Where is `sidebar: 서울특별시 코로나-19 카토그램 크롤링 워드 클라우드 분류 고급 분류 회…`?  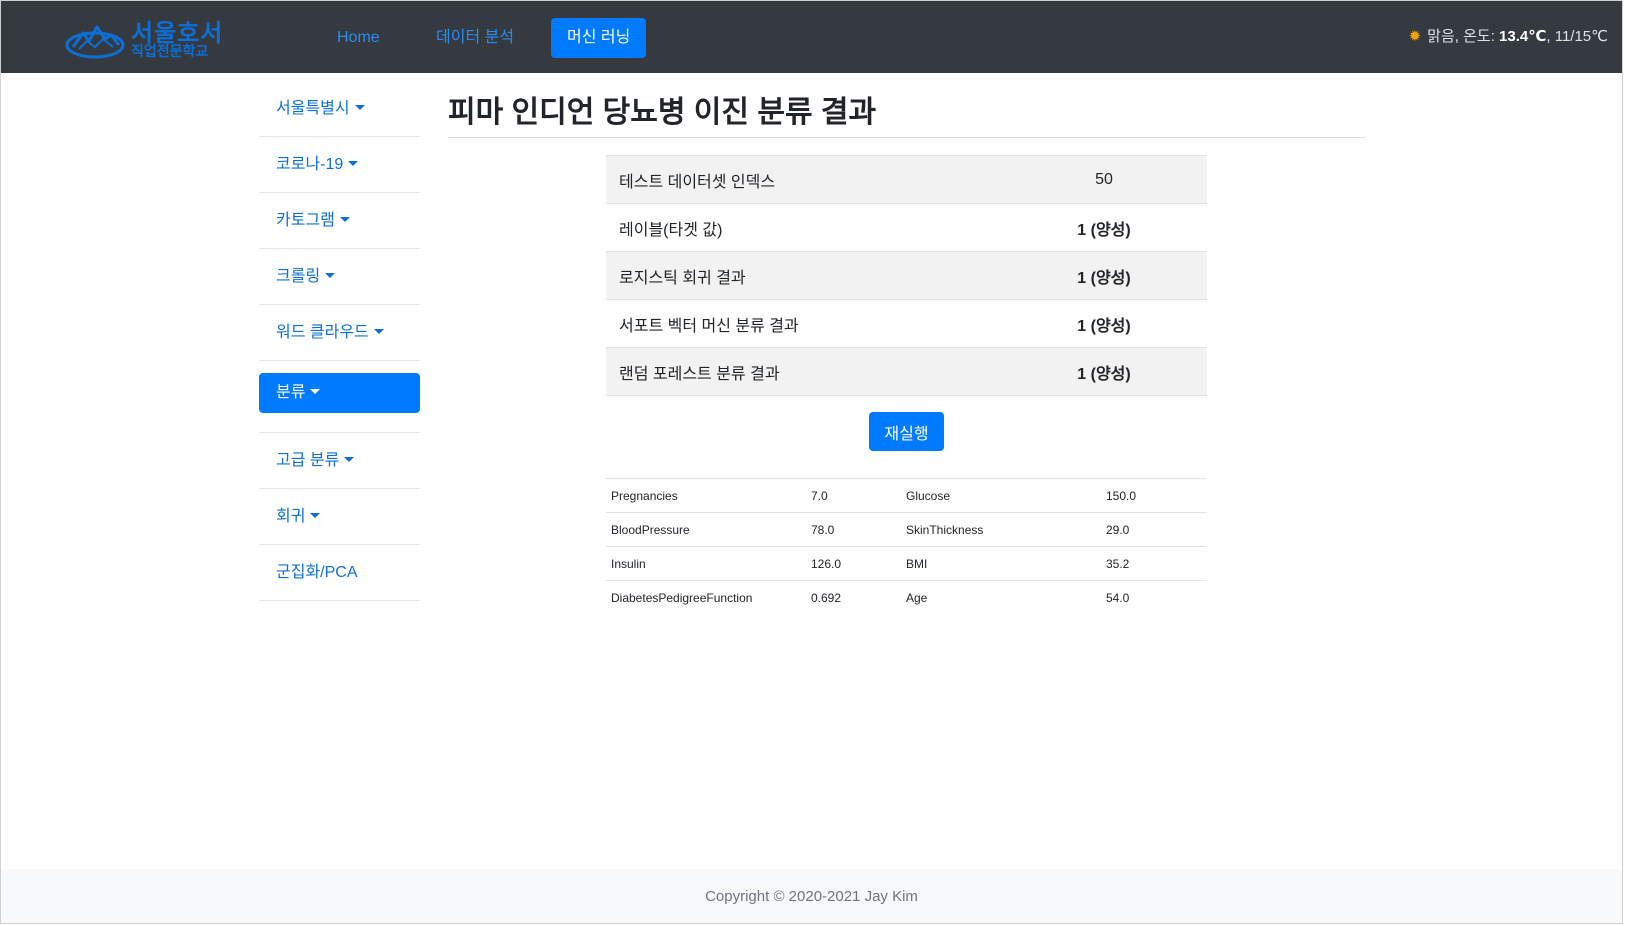 sidebar: 서울특별시 코로나-19 카토그램 크롤링 워드 클라우드 분류 고급 분류 회… is located at coordinates (339, 341).